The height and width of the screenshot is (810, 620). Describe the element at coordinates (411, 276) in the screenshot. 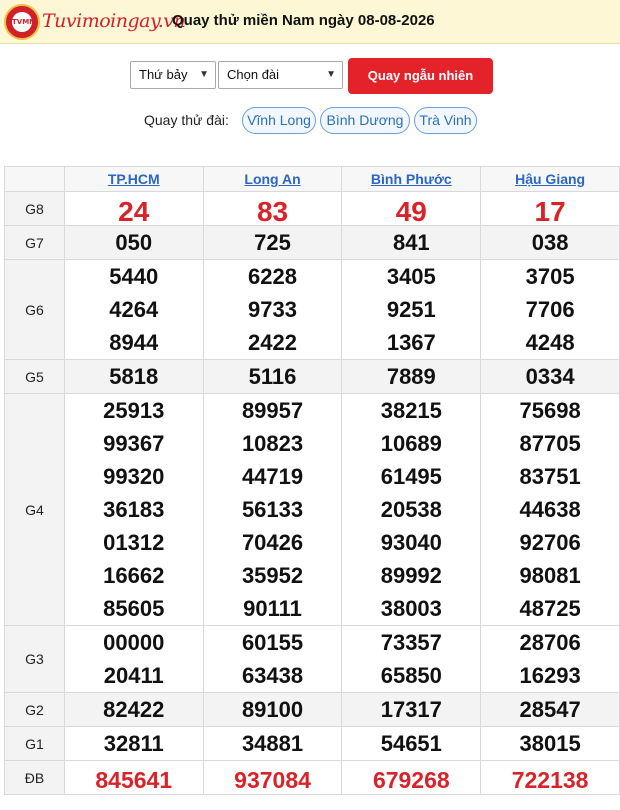

I see `prize-number: 3405` at that location.